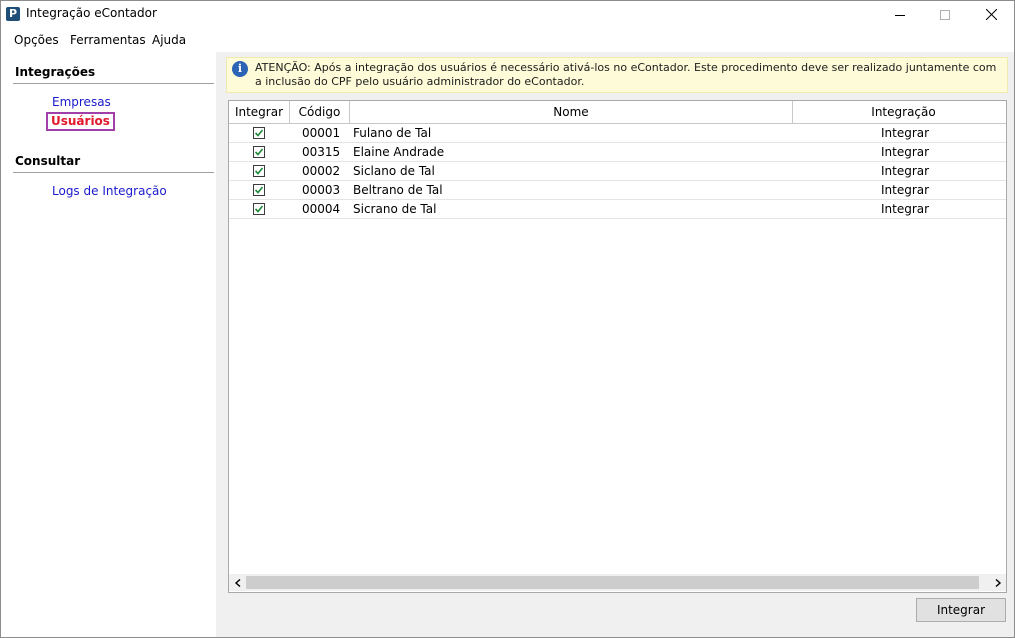 This screenshot has width=1015, height=638. I want to click on cell-codigo: 00001, so click(321, 133).